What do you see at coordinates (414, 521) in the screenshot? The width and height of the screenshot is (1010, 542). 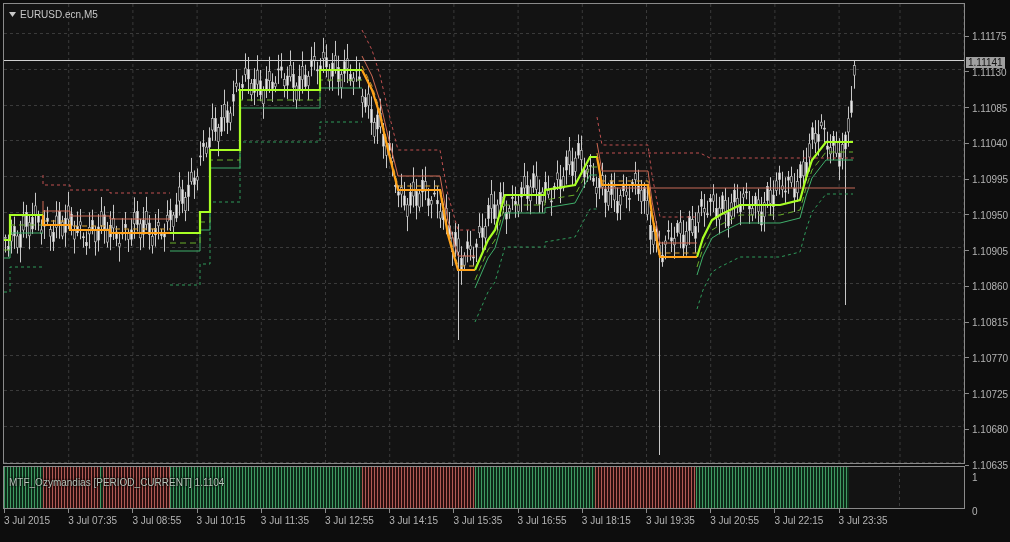 I see `time-label: 3 Jul 14:15` at bounding box center [414, 521].